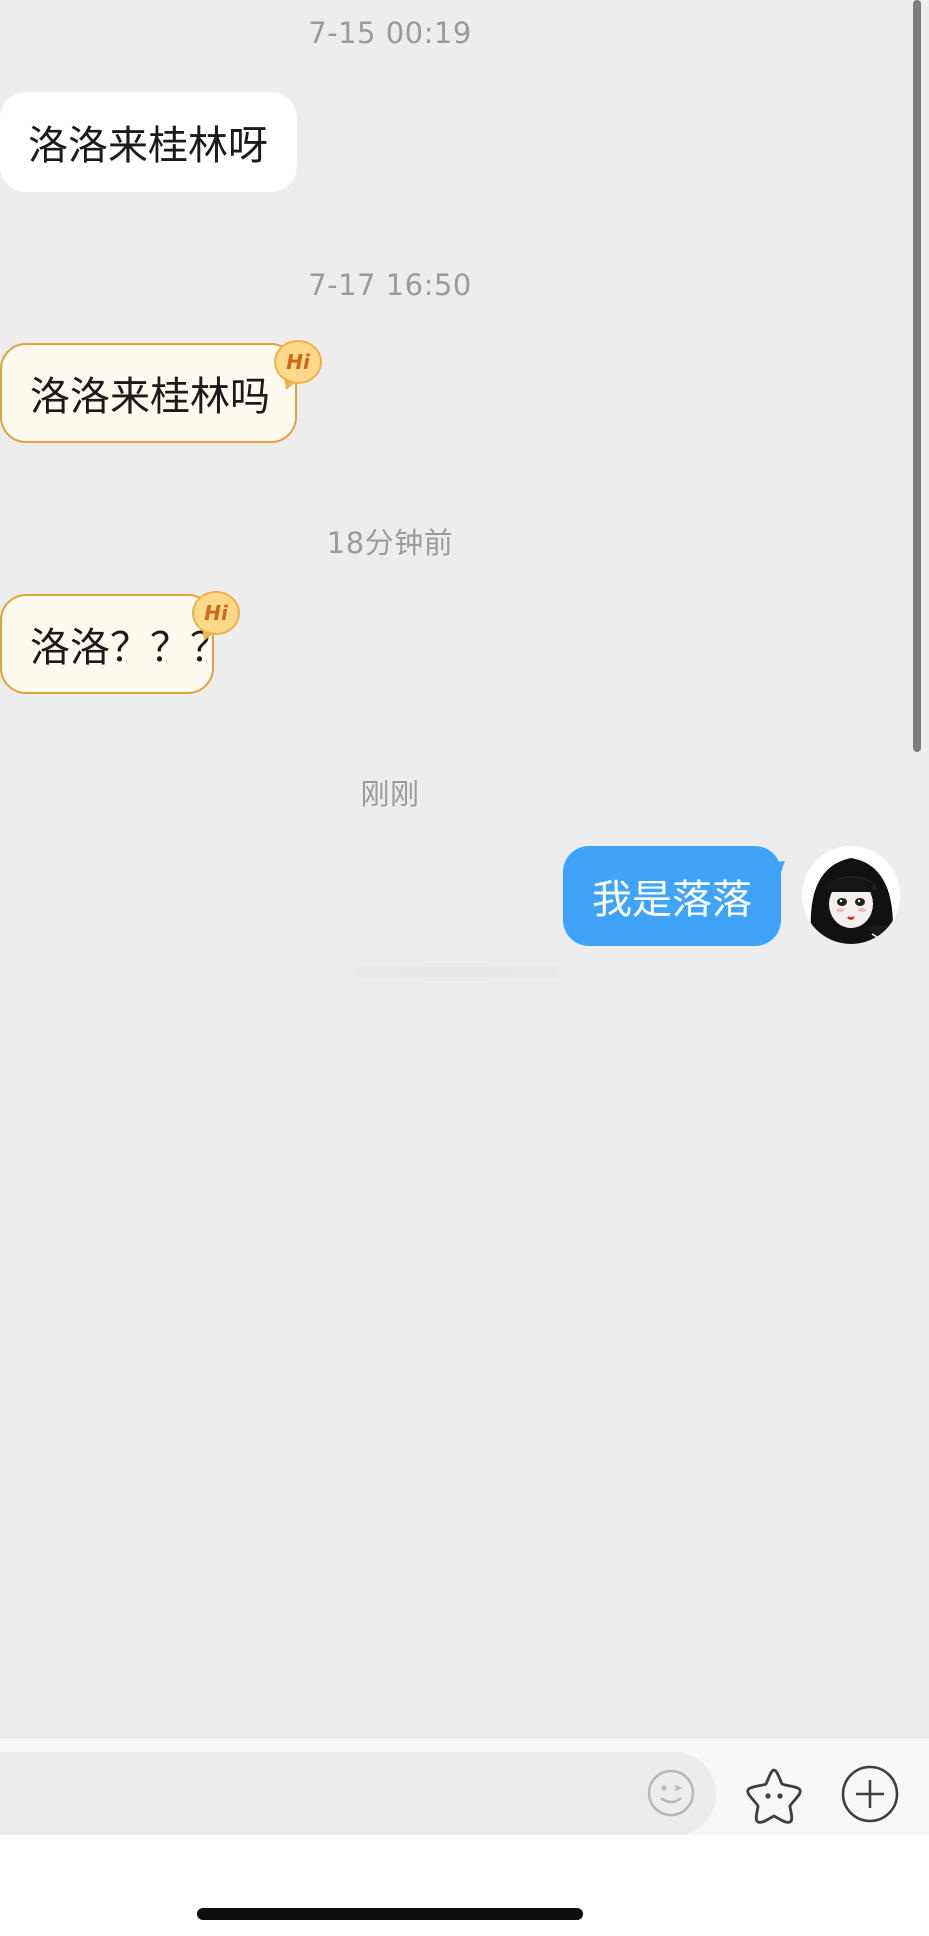  Describe the element at coordinates (464, 1885) in the screenshot. I see `bottom-safe-area` at that location.